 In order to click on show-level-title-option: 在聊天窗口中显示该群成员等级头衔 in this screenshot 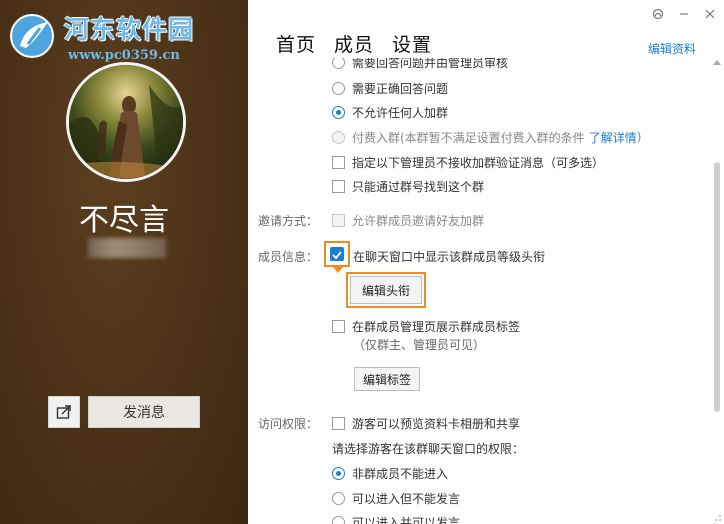, I will do `click(449, 256)`.